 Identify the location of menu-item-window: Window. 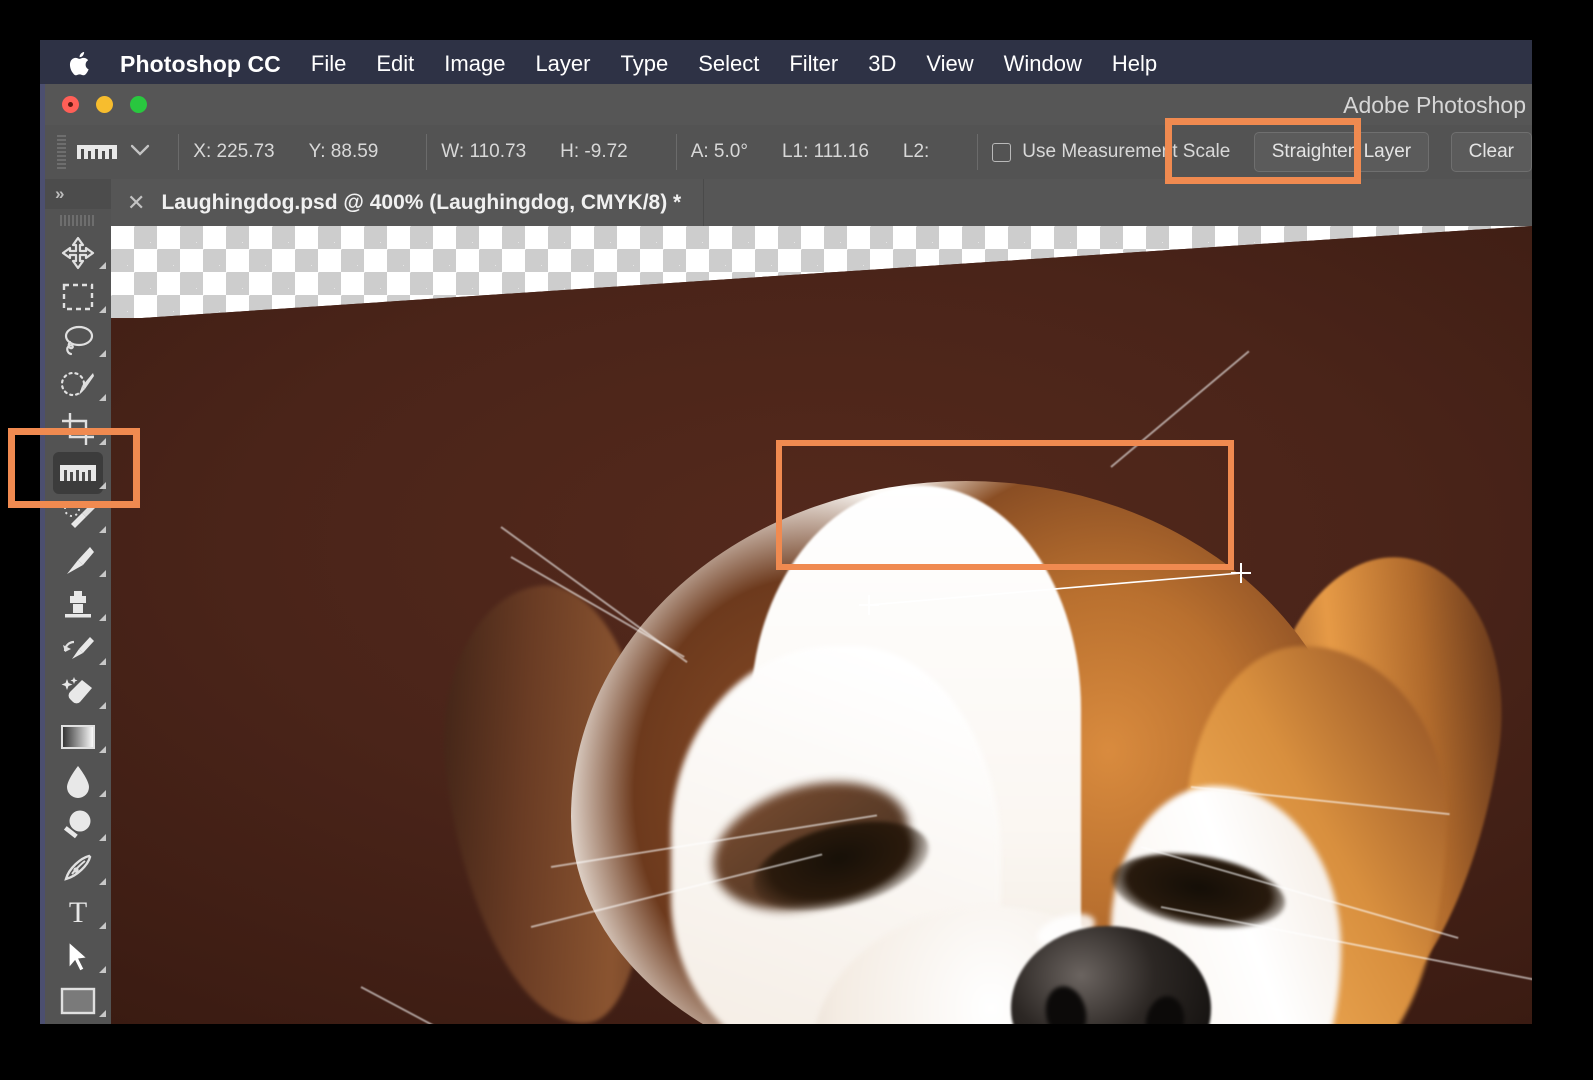
(1043, 64).